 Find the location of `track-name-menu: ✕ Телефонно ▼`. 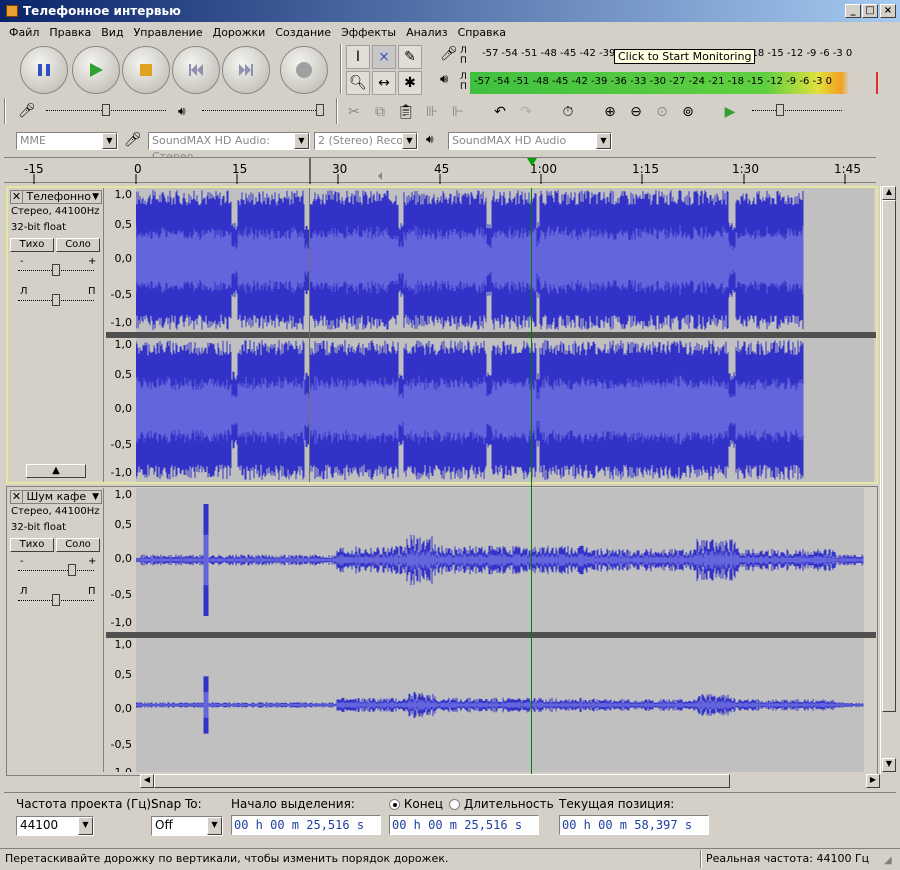

track-name-menu: ✕ Телефонно ▼ is located at coordinates (56, 197).